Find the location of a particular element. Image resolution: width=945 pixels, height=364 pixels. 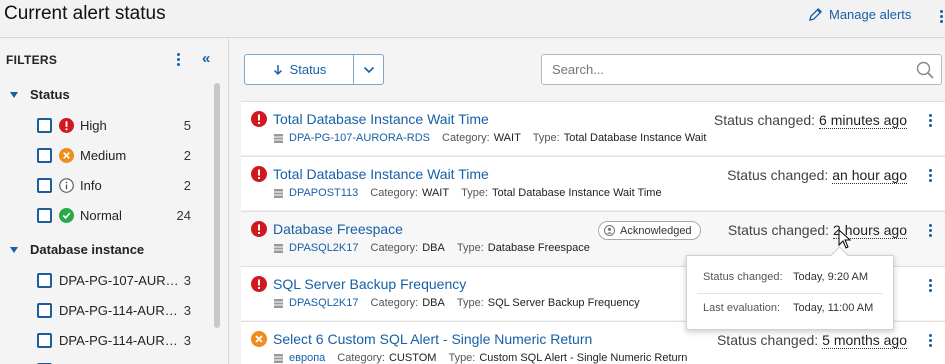

mouse-pointer-icon is located at coordinates (845, 239).